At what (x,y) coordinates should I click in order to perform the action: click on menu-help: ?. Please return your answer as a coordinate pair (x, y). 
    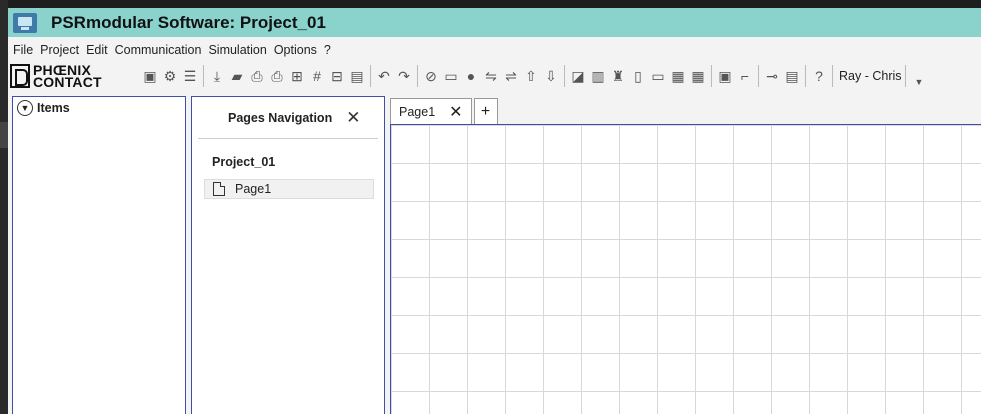
    Looking at the image, I should click on (327, 50).